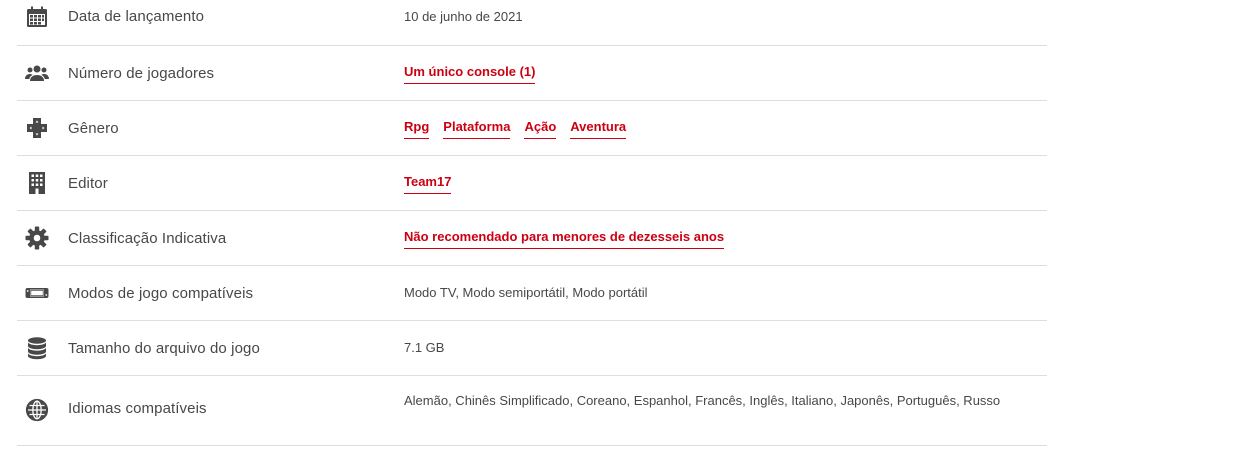 The height and width of the screenshot is (463, 1237). Describe the element at coordinates (532, 348) in the screenshot. I see `spec-row-file-size: Tamanho do arquivo do jogo 7.1 GB` at that location.